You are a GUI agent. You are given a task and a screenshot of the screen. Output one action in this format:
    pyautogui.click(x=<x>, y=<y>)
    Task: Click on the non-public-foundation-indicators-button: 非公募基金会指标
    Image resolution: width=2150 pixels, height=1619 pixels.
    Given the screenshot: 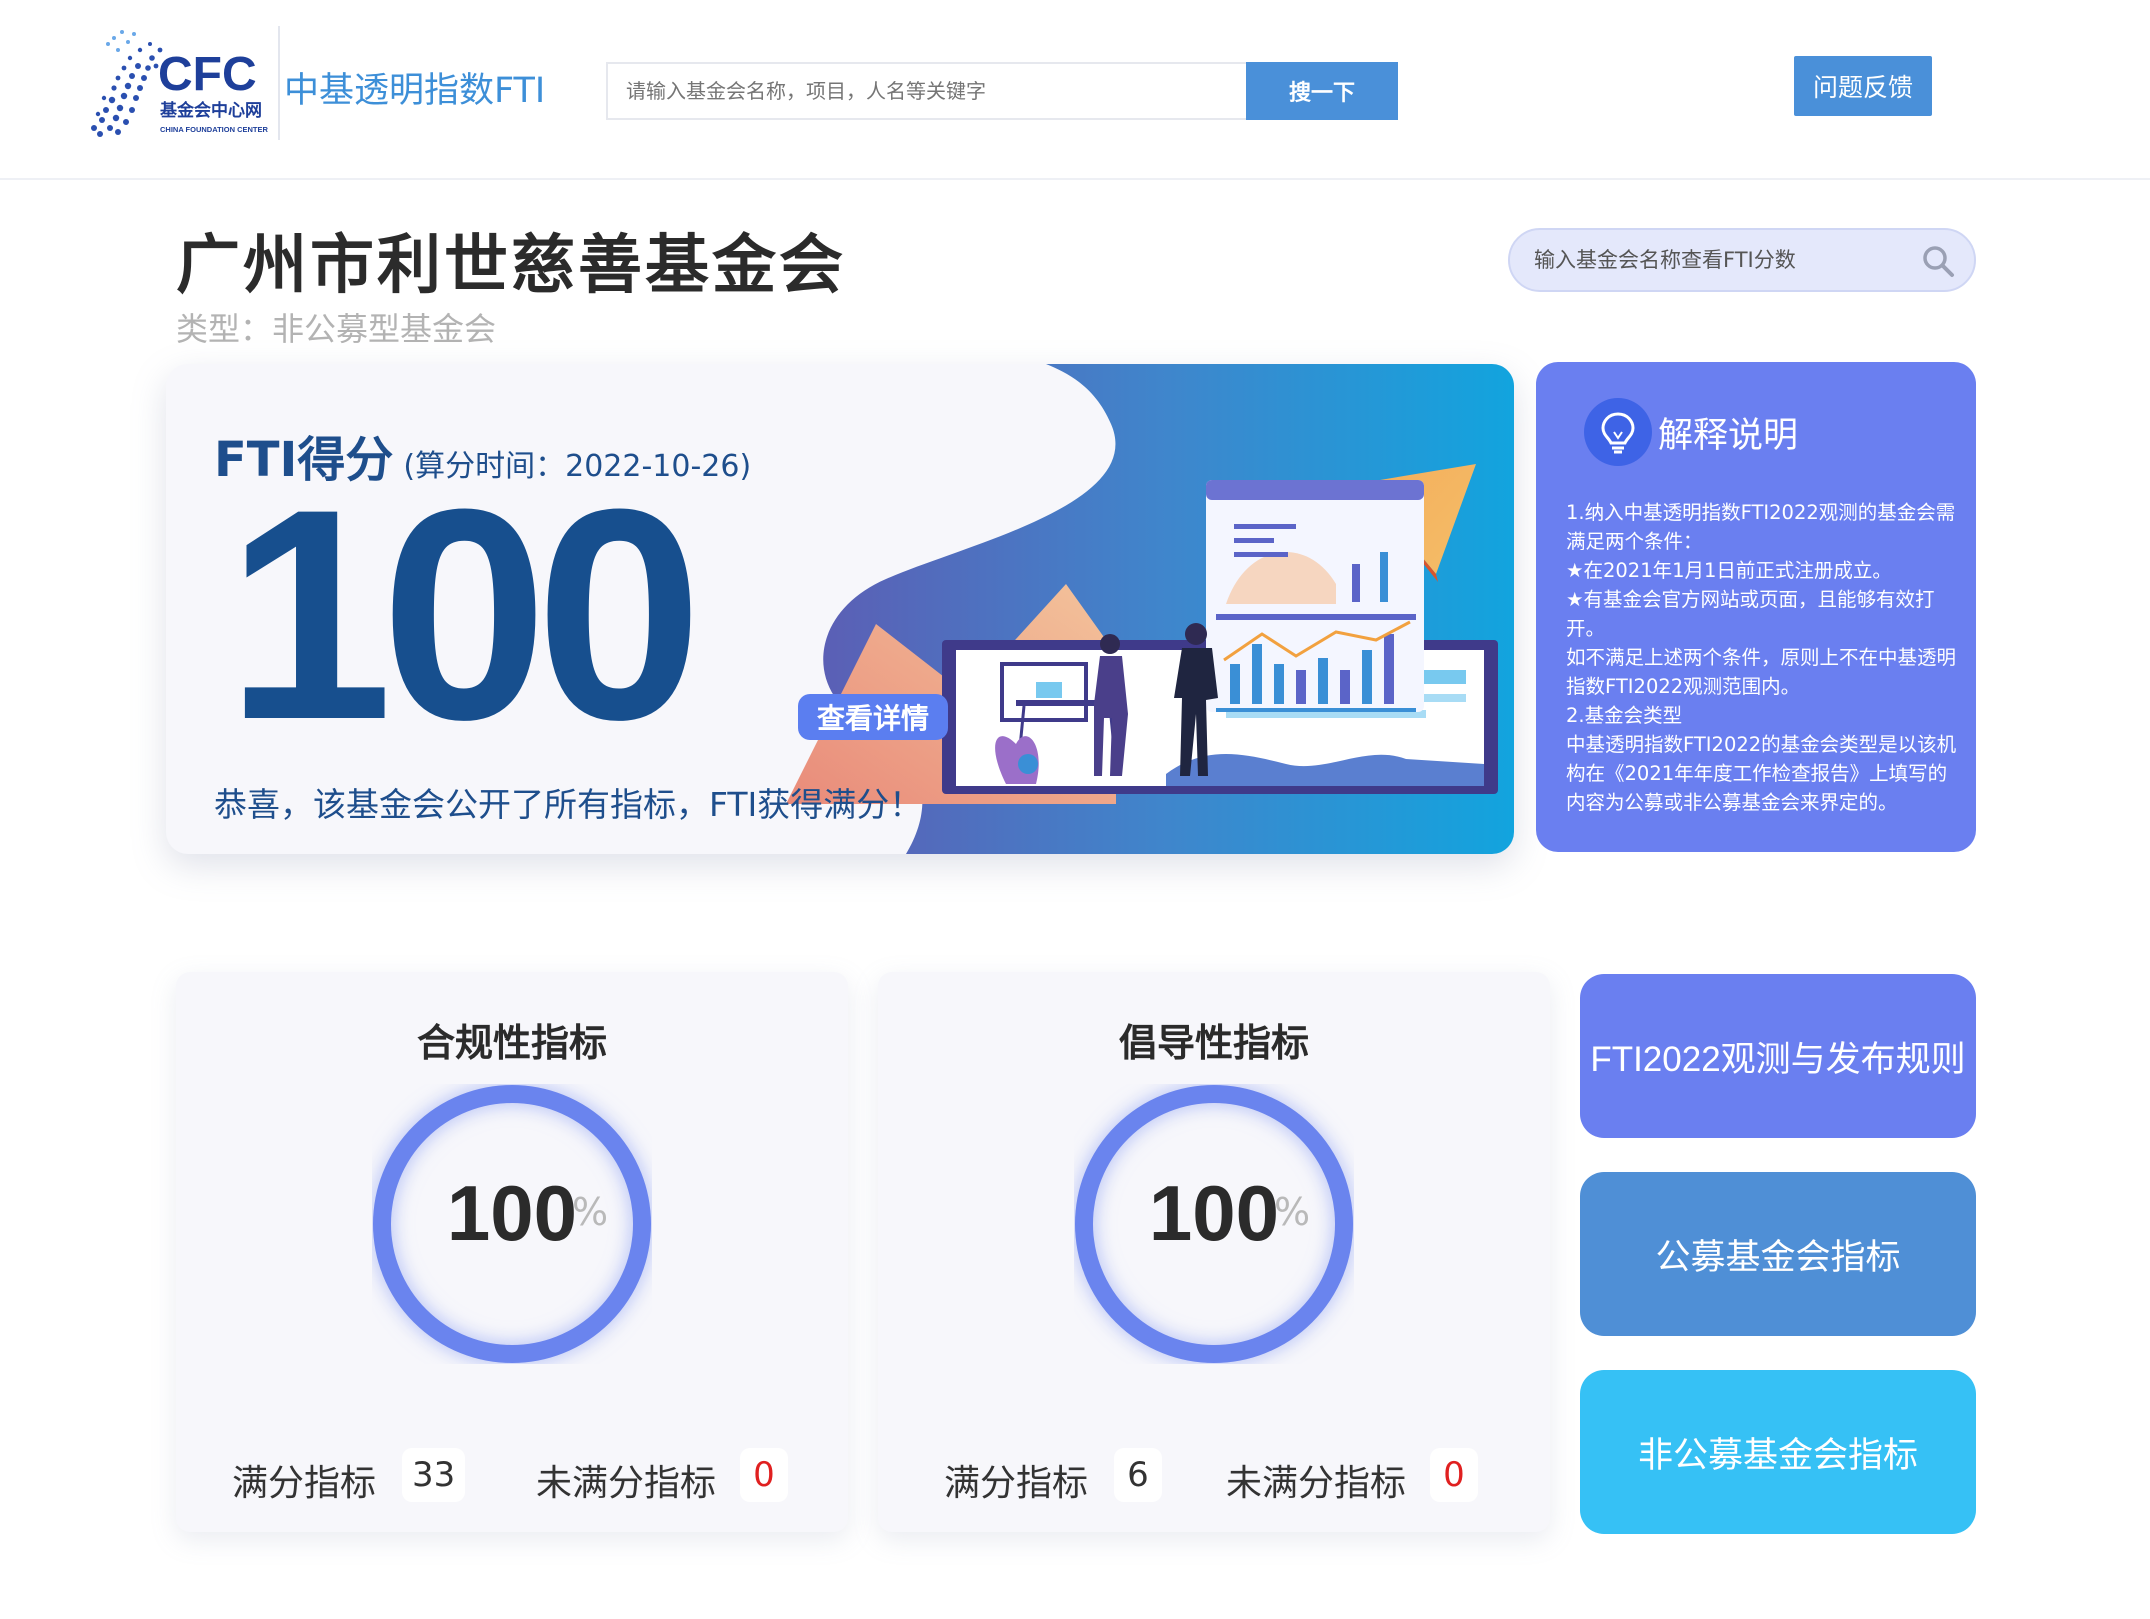 What is the action you would take?
    pyautogui.click(x=1778, y=1452)
    